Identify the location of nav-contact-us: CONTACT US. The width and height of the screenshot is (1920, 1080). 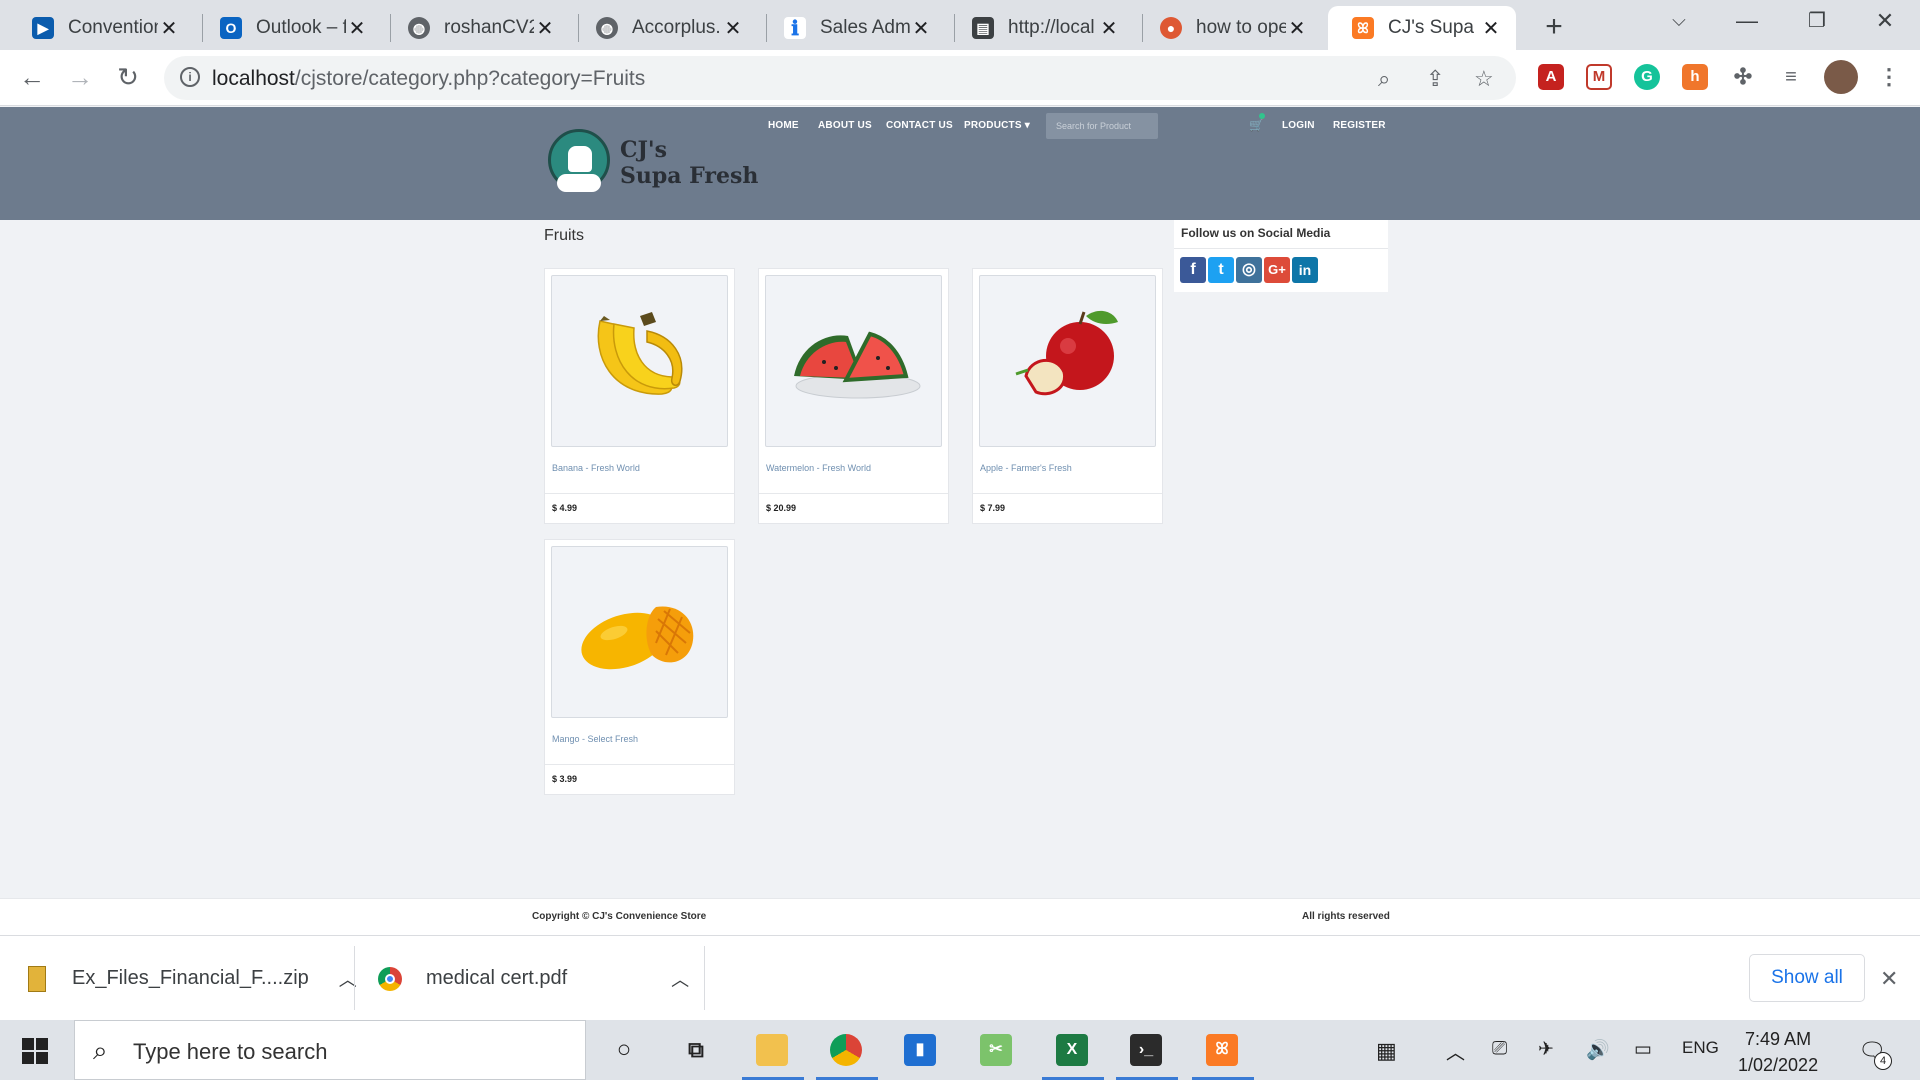
(919, 125).